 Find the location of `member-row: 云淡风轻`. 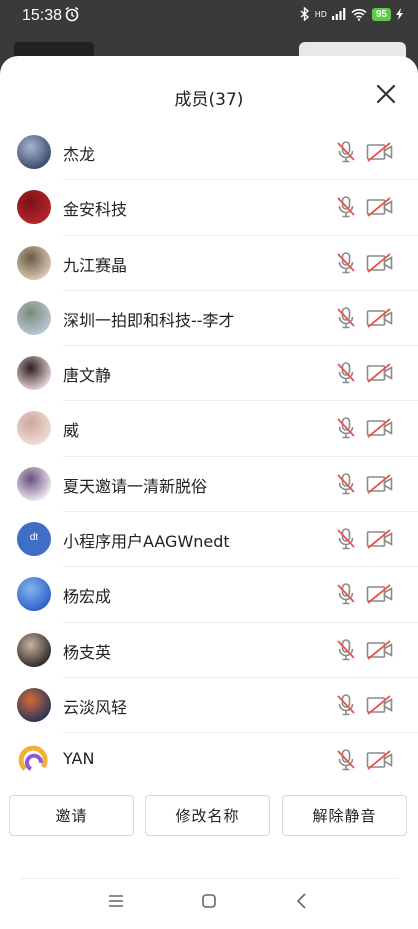

member-row: 云淡风轻 is located at coordinates (209, 706).